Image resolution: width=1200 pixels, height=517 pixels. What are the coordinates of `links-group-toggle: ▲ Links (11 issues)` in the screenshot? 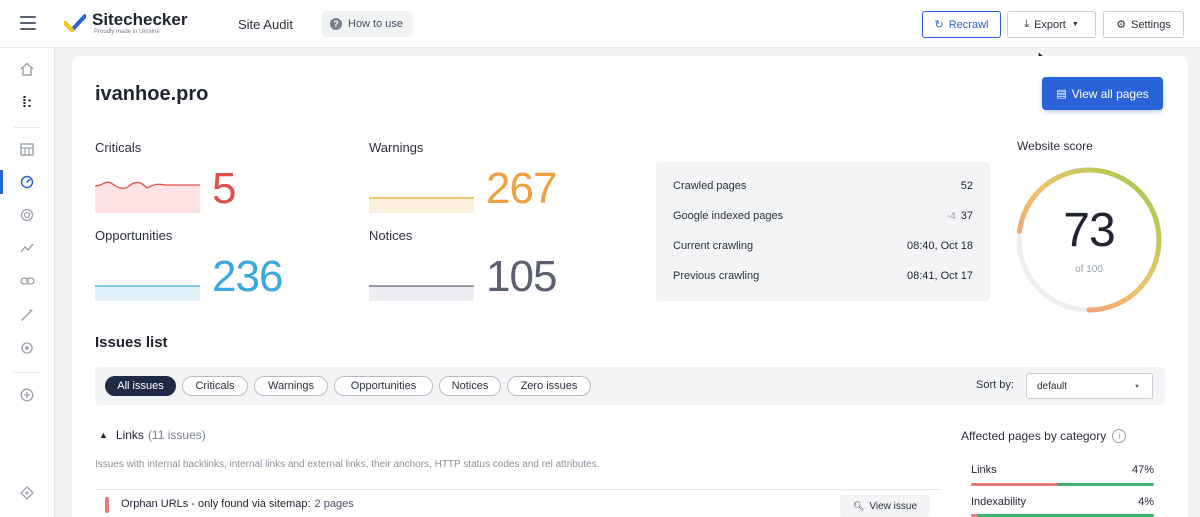 It's located at (152, 435).